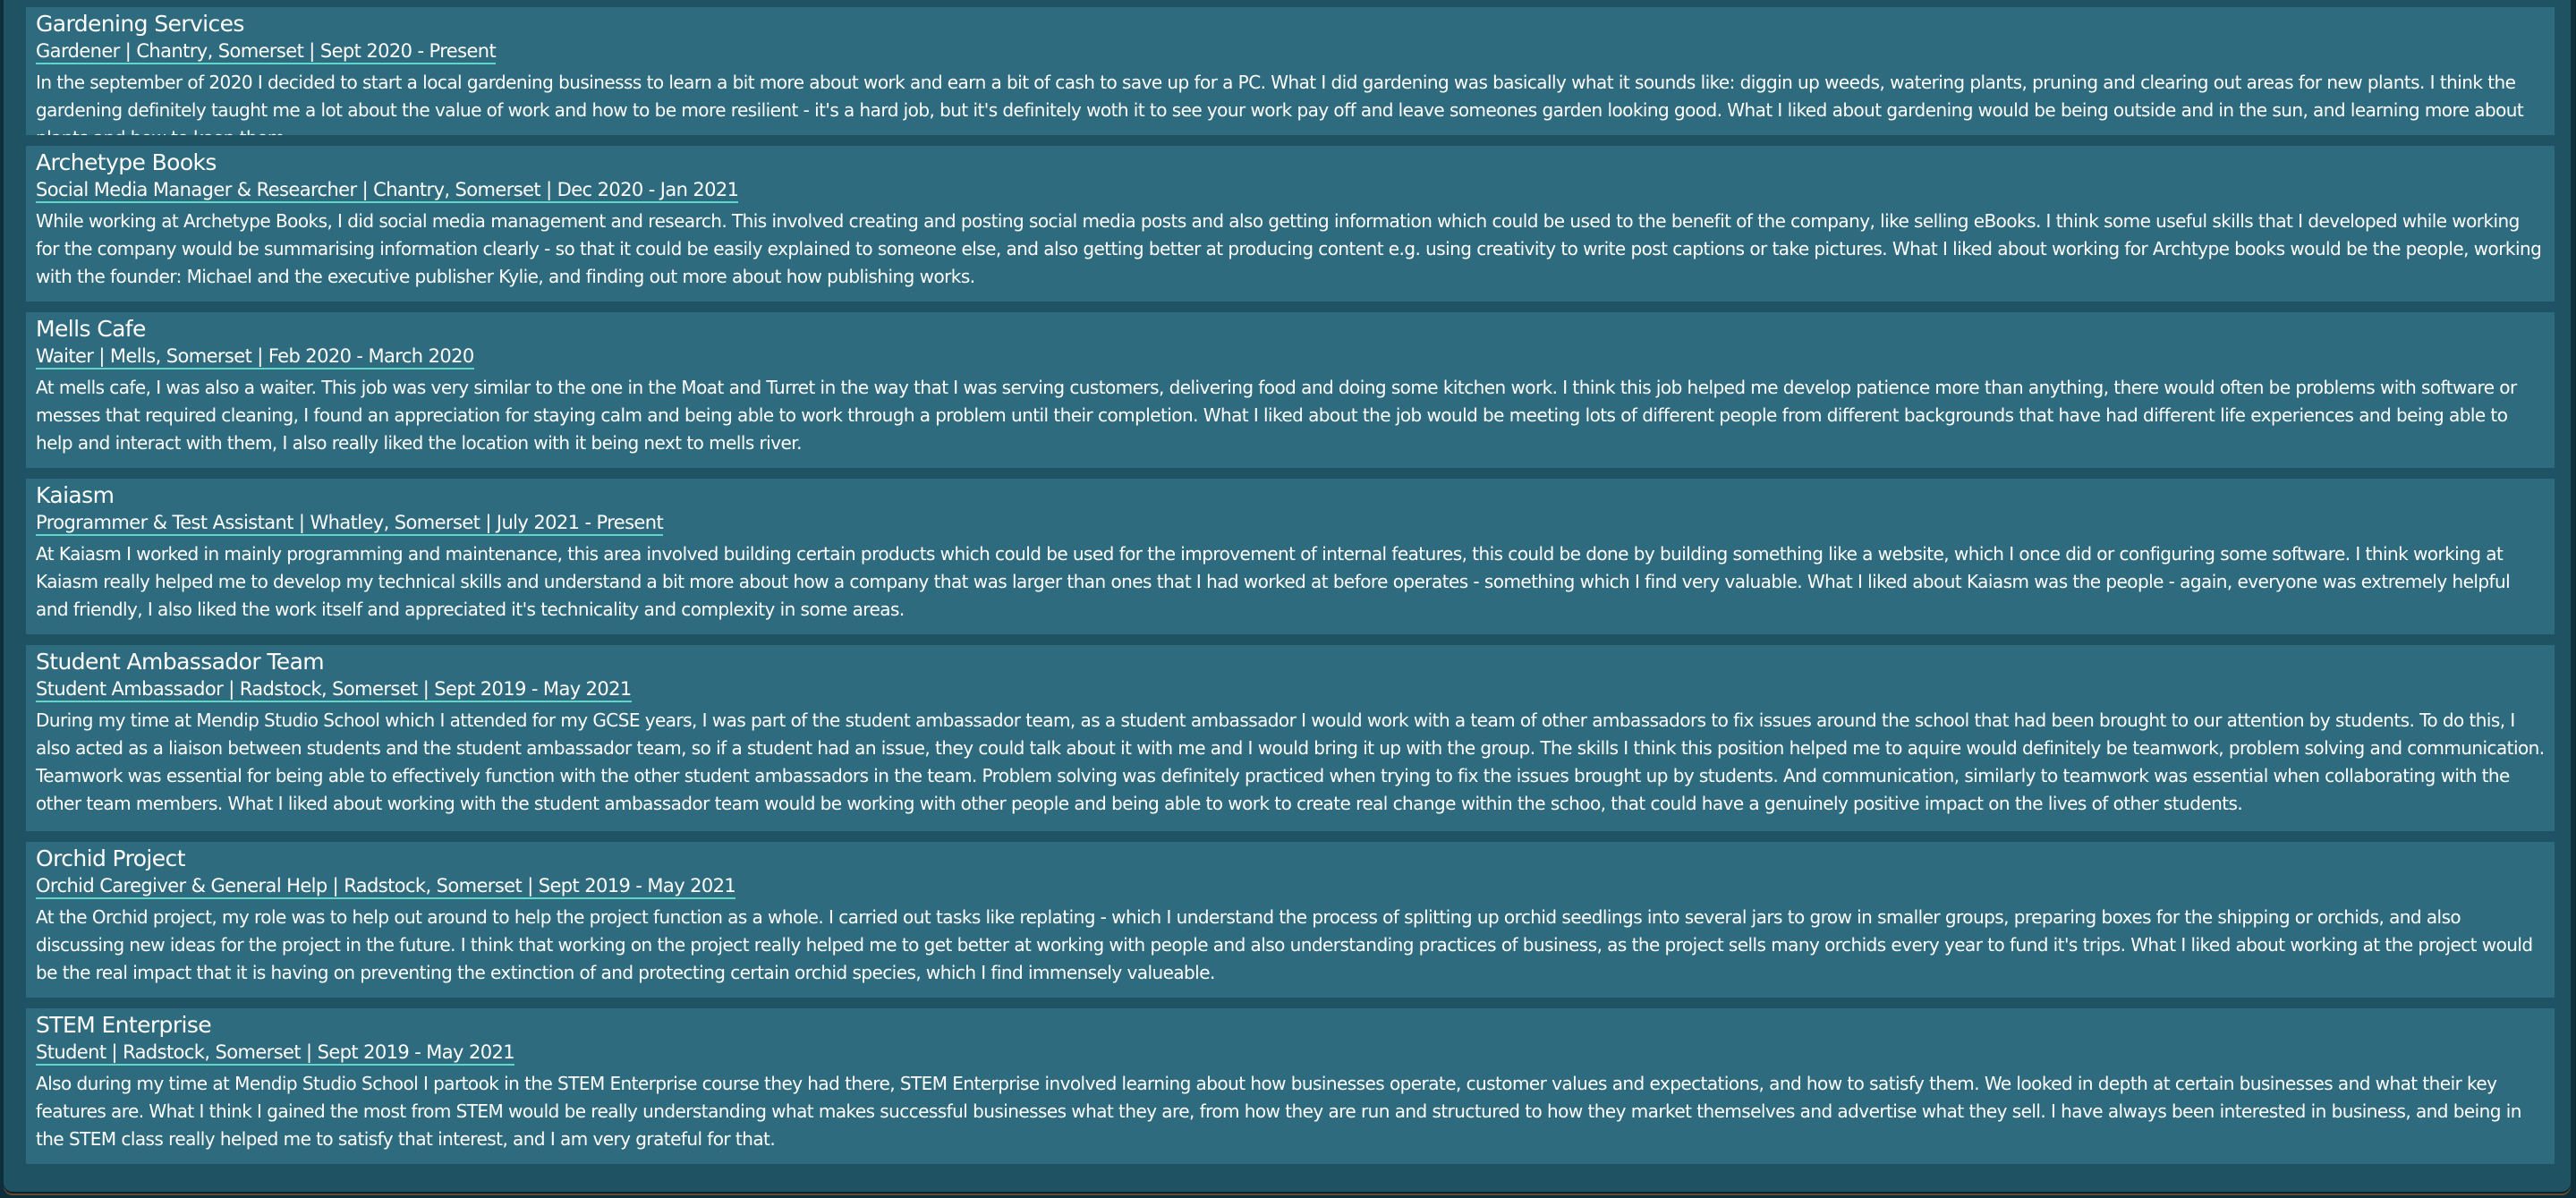  What do you see at coordinates (75, 495) in the screenshot?
I see `entry-title: Kaiasm` at bounding box center [75, 495].